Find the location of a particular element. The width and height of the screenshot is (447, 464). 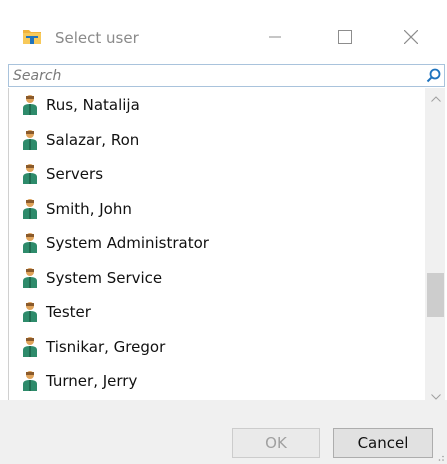

user-name: Rus, Natalija is located at coordinates (93, 105).